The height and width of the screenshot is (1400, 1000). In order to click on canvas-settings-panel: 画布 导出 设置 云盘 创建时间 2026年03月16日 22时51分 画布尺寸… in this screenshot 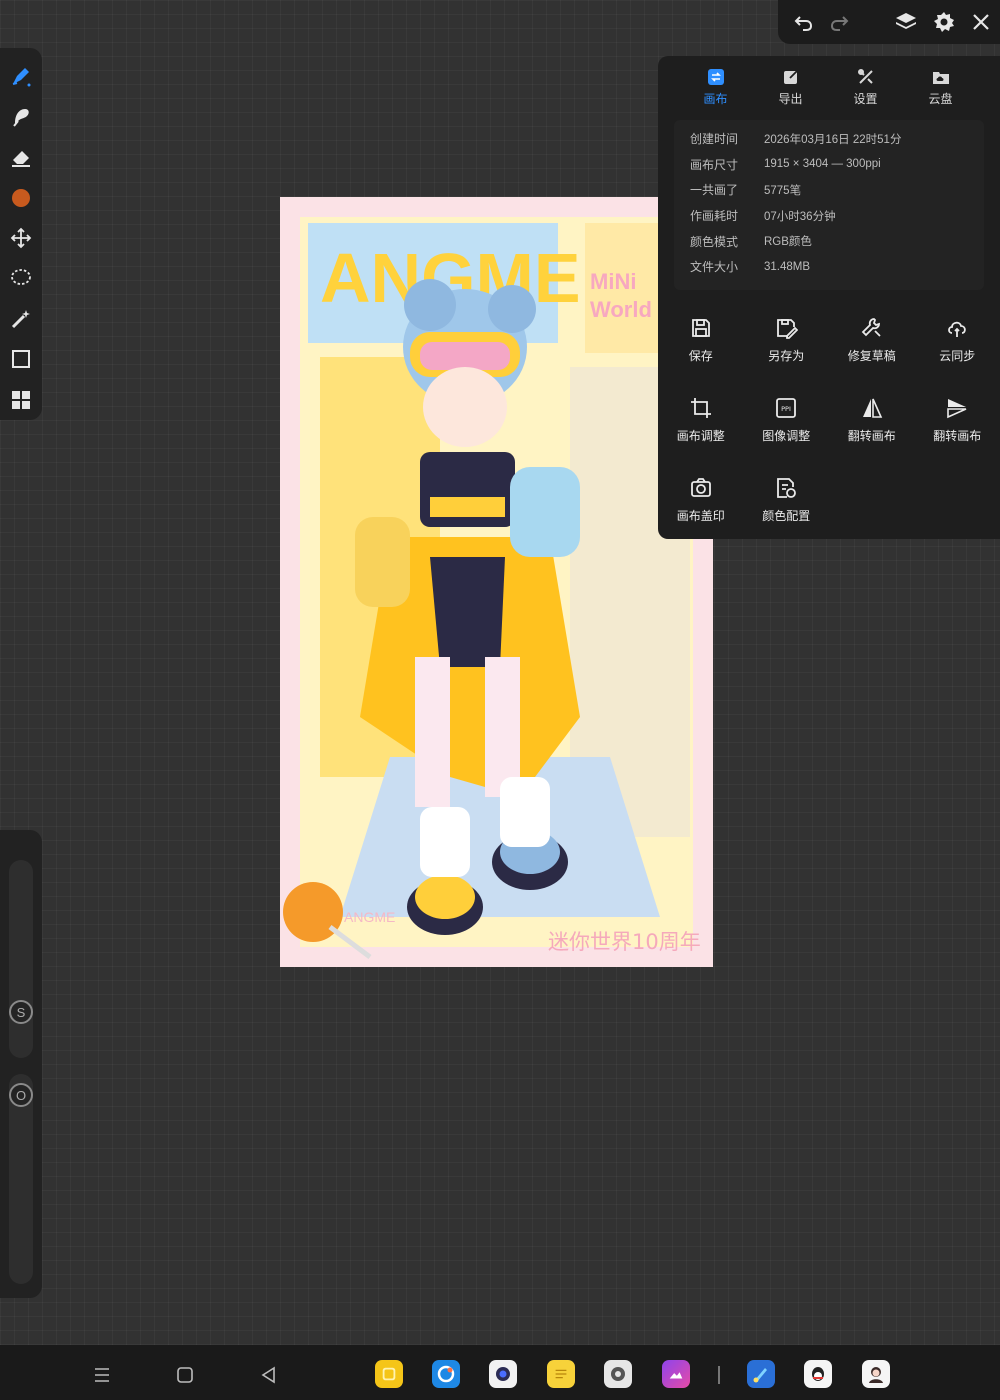, I will do `click(829, 297)`.